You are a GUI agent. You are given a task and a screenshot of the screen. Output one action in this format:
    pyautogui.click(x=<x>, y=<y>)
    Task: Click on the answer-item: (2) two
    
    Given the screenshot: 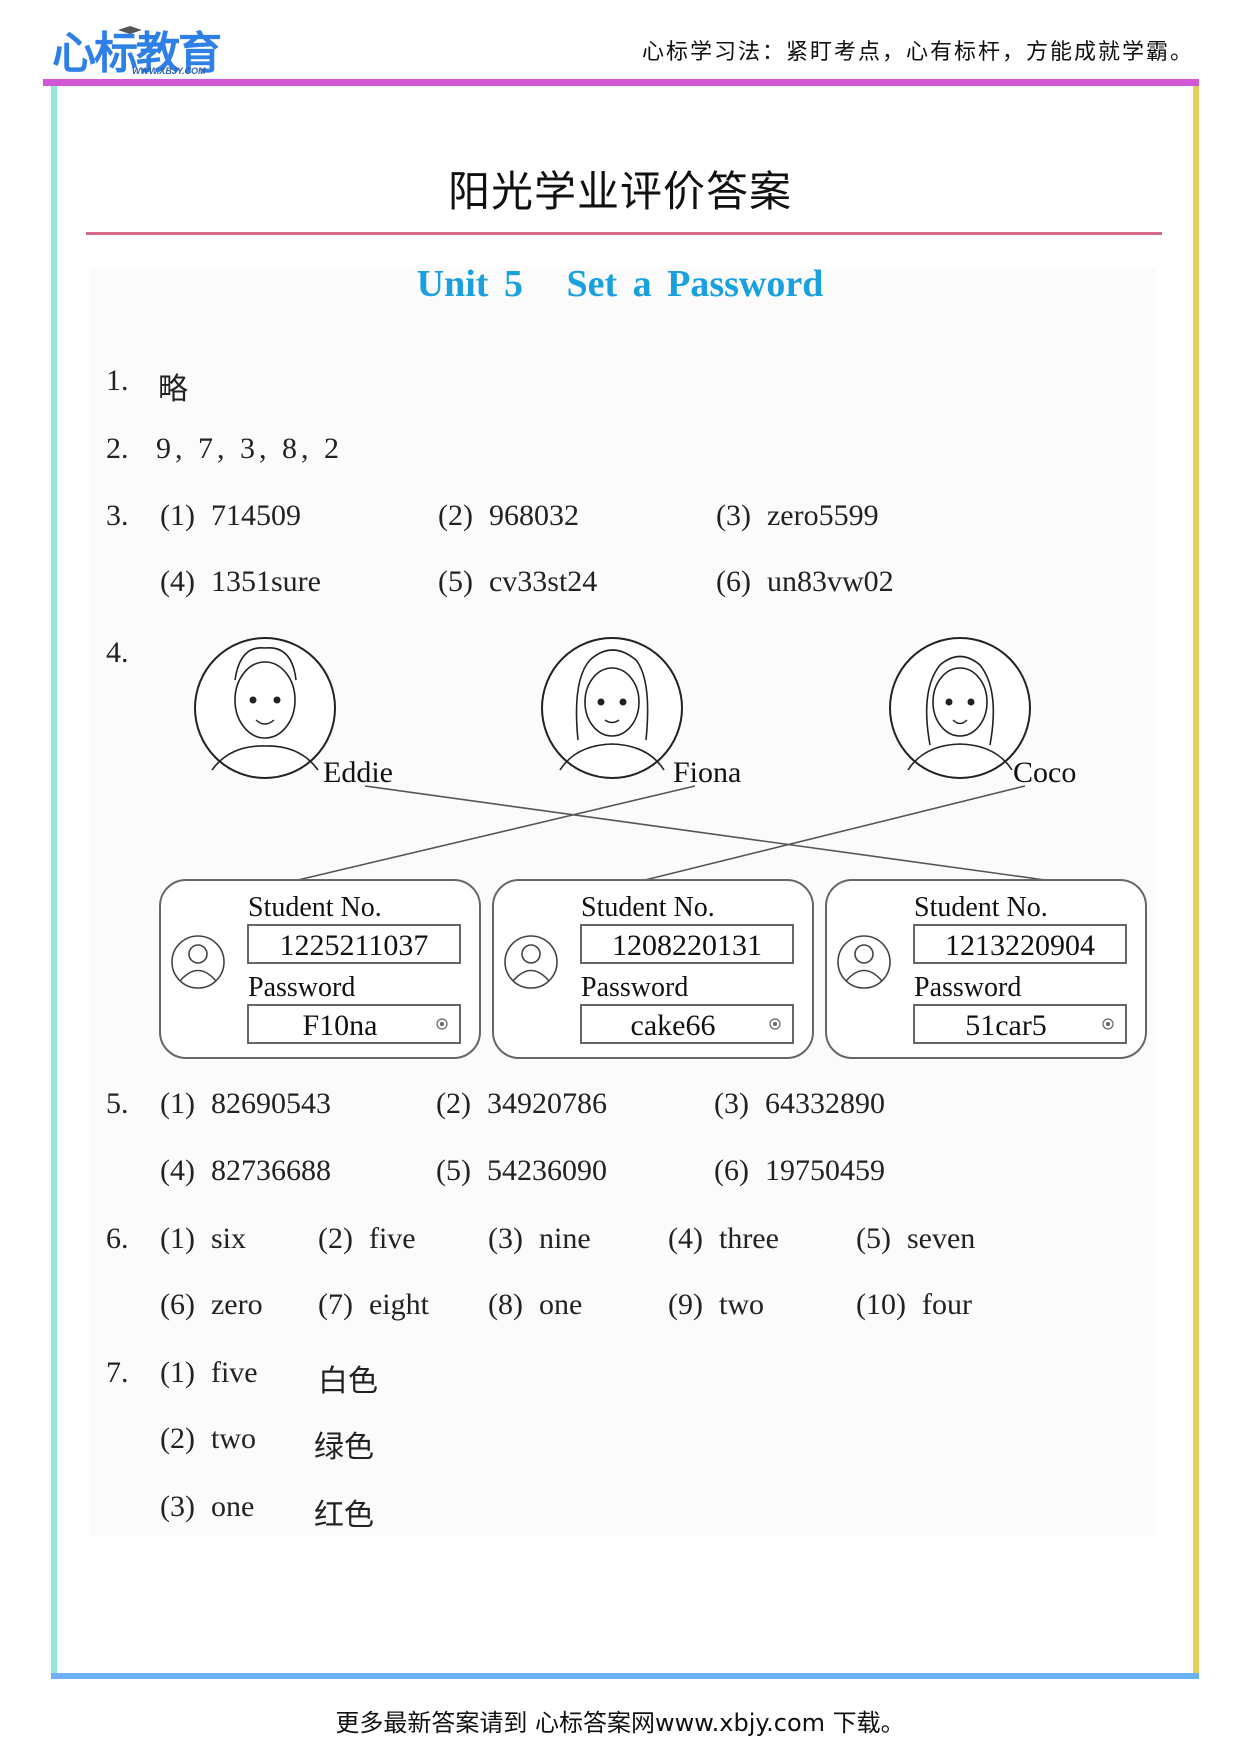 What is the action you would take?
    pyautogui.click(x=208, y=1439)
    